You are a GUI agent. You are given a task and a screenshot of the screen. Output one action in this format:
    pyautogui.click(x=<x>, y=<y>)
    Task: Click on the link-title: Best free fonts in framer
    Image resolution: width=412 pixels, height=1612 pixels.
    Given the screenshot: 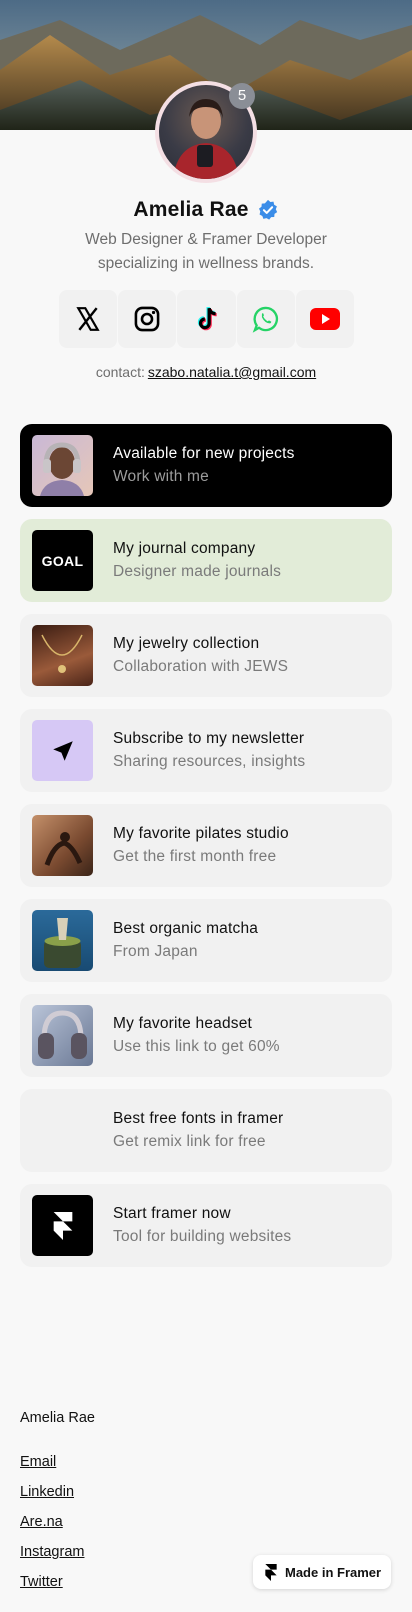 What is the action you would take?
    pyautogui.click(x=198, y=1118)
    